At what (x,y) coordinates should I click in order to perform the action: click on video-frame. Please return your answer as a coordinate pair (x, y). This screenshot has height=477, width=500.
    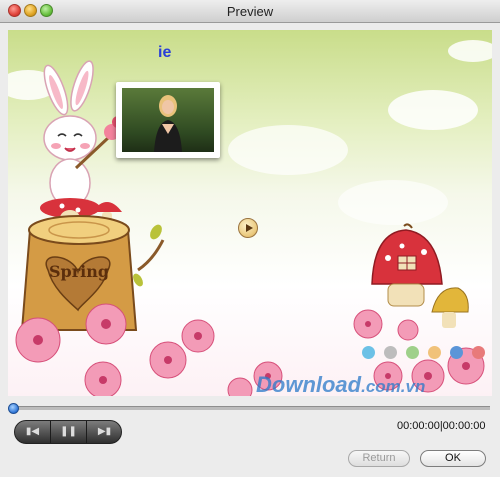
    Looking at the image, I should click on (168, 120).